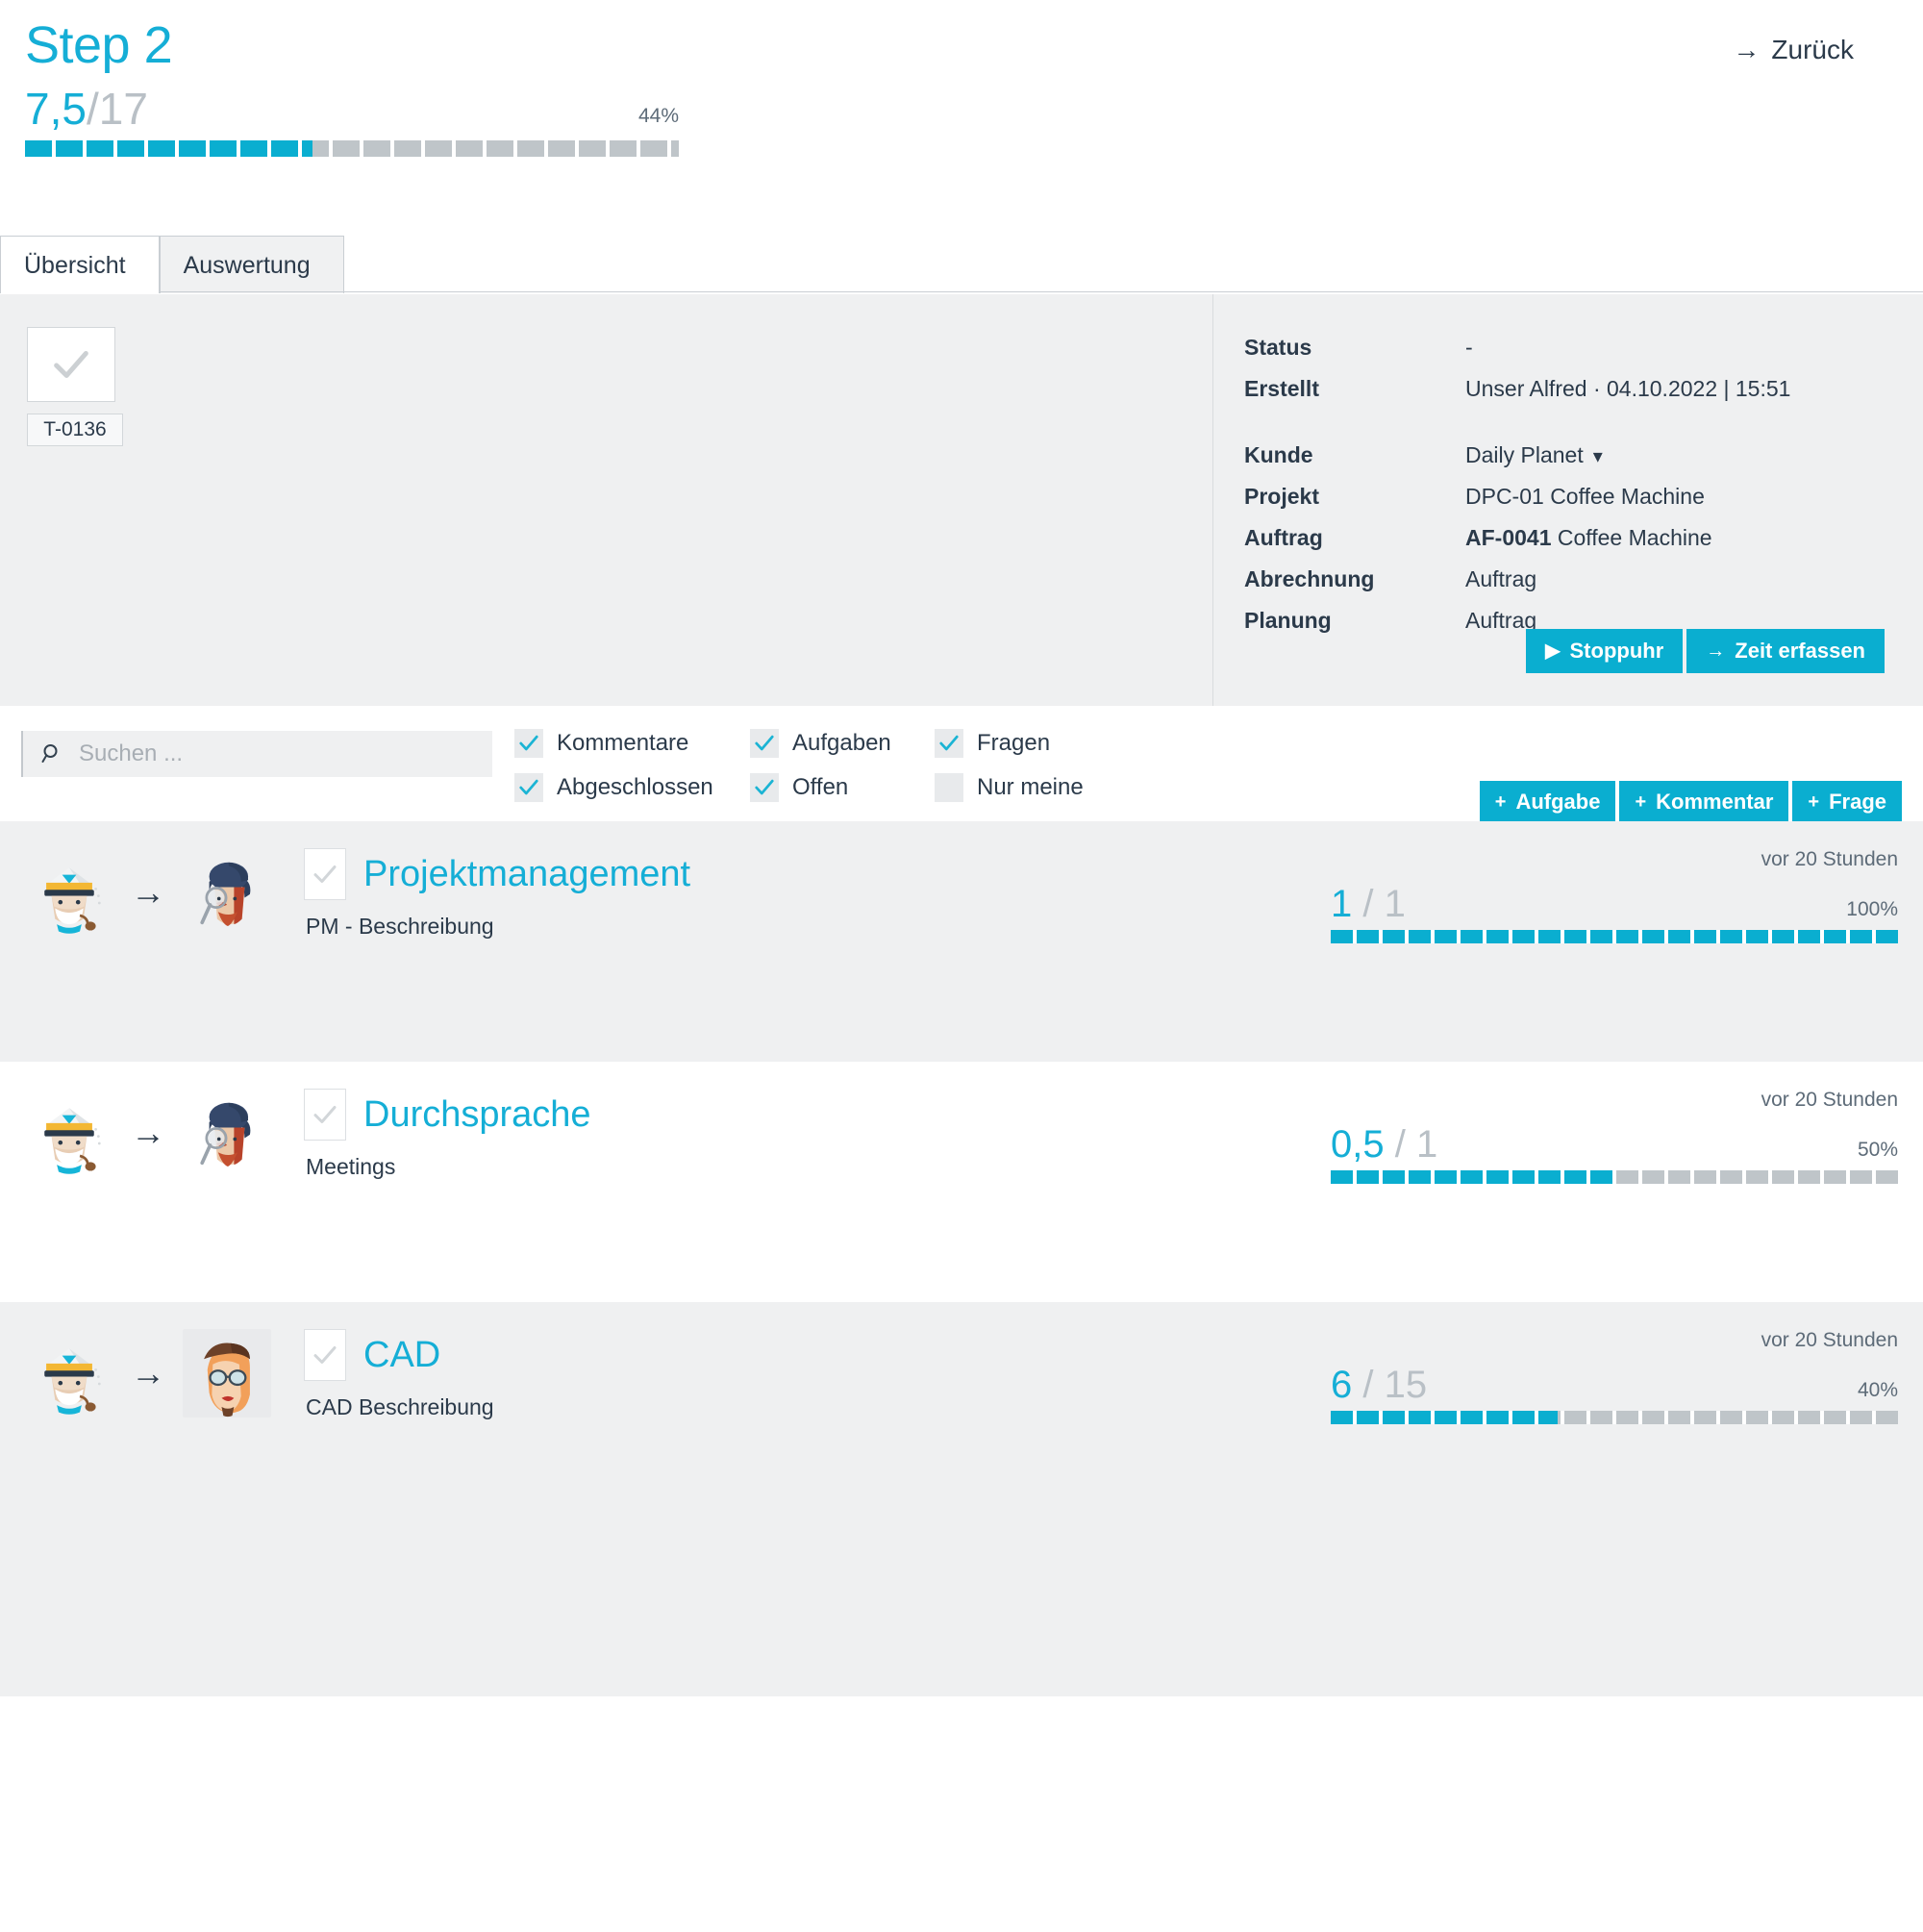  I want to click on meta-label-status: Status, so click(1278, 347).